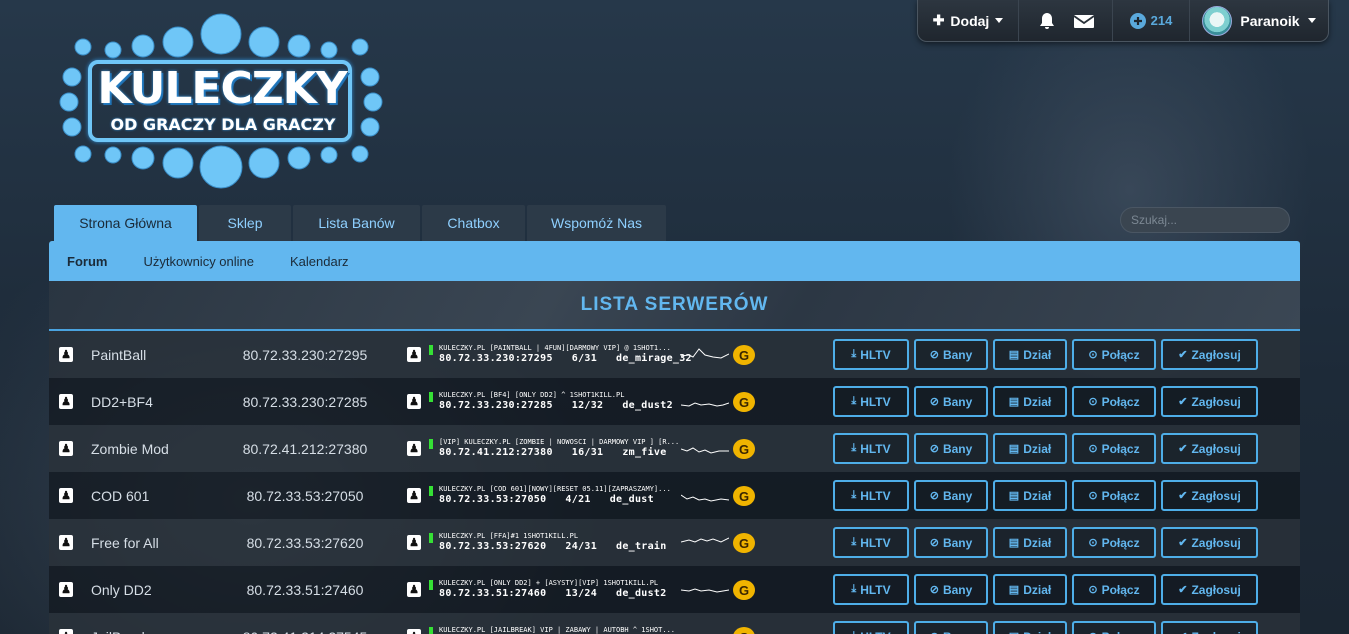 The image size is (1349, 634). What do you see at coordinates (1093, 543) in the screenshot?
I see `play-circle-icon: ⊙` at bounding box center [1093, 543].